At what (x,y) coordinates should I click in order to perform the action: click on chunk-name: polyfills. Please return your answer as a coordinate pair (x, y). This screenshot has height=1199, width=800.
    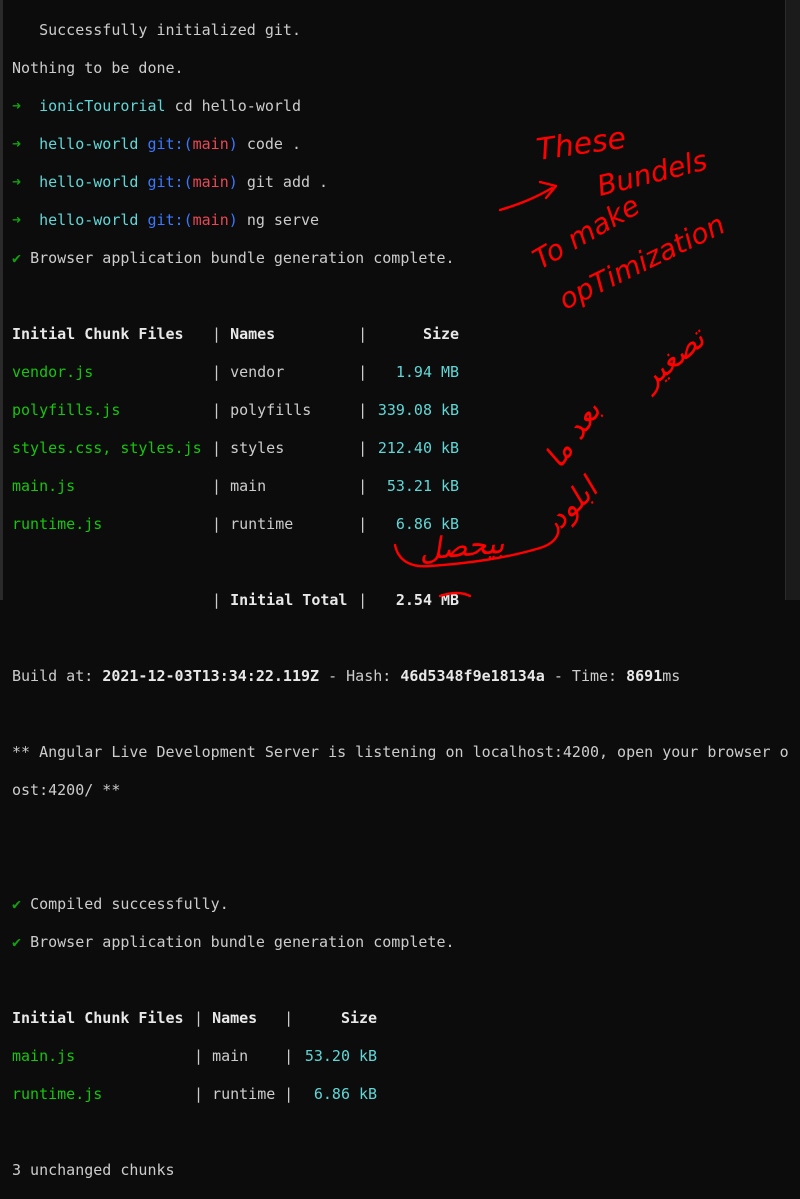
    Looking at the image, I should click on (271, 410).